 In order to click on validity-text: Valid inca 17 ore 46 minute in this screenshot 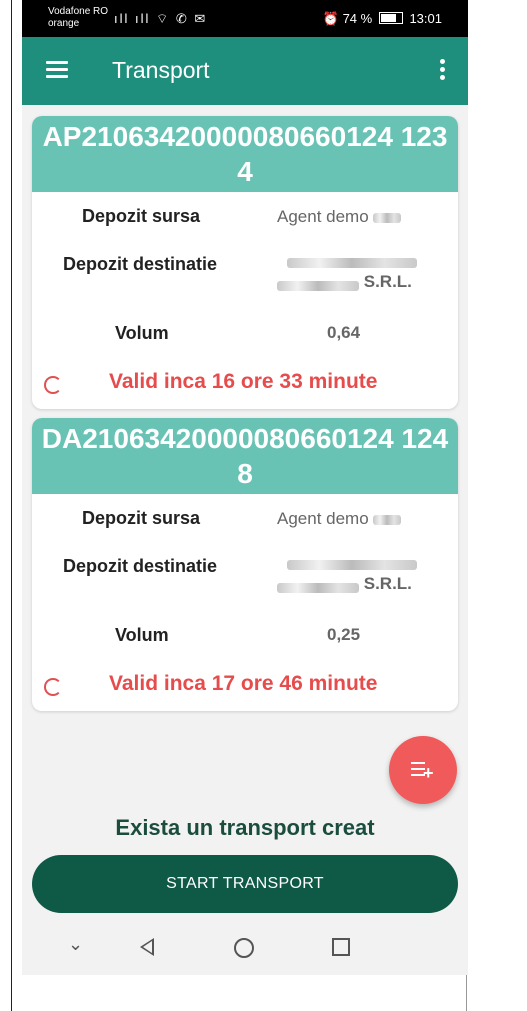, I will do `click(243, 683)`.